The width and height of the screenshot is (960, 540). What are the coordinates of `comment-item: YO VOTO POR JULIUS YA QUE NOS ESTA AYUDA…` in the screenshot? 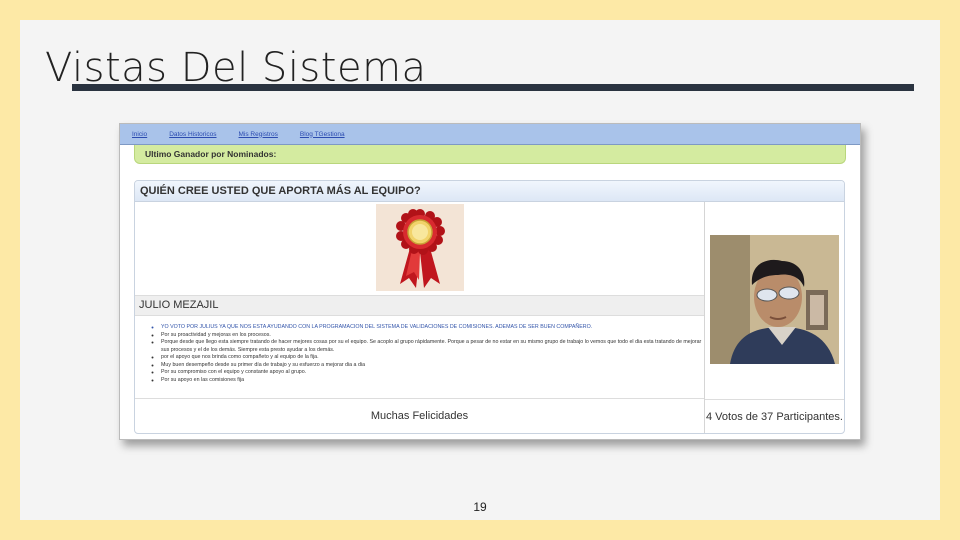 It's located at (432, 328).